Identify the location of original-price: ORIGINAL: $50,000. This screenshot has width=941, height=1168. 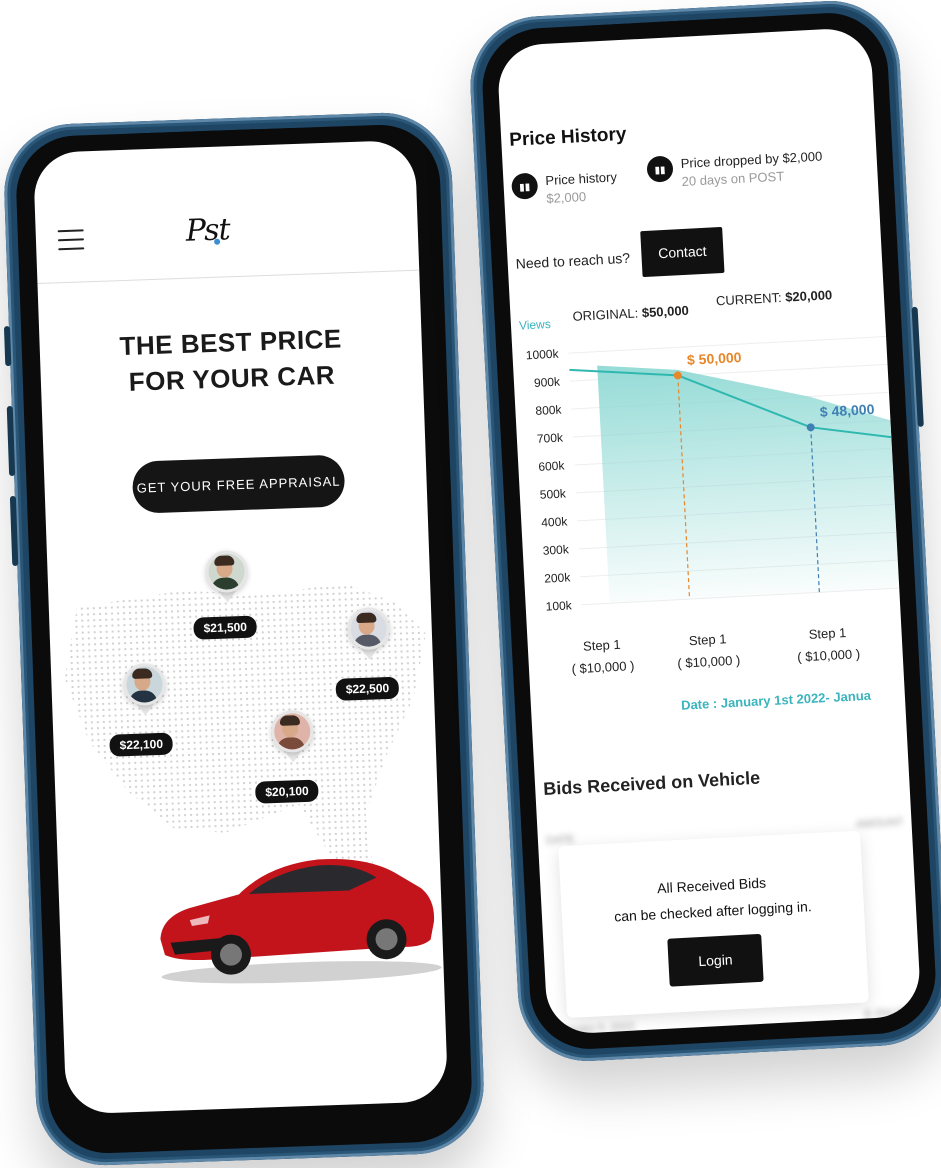
(630, 313).